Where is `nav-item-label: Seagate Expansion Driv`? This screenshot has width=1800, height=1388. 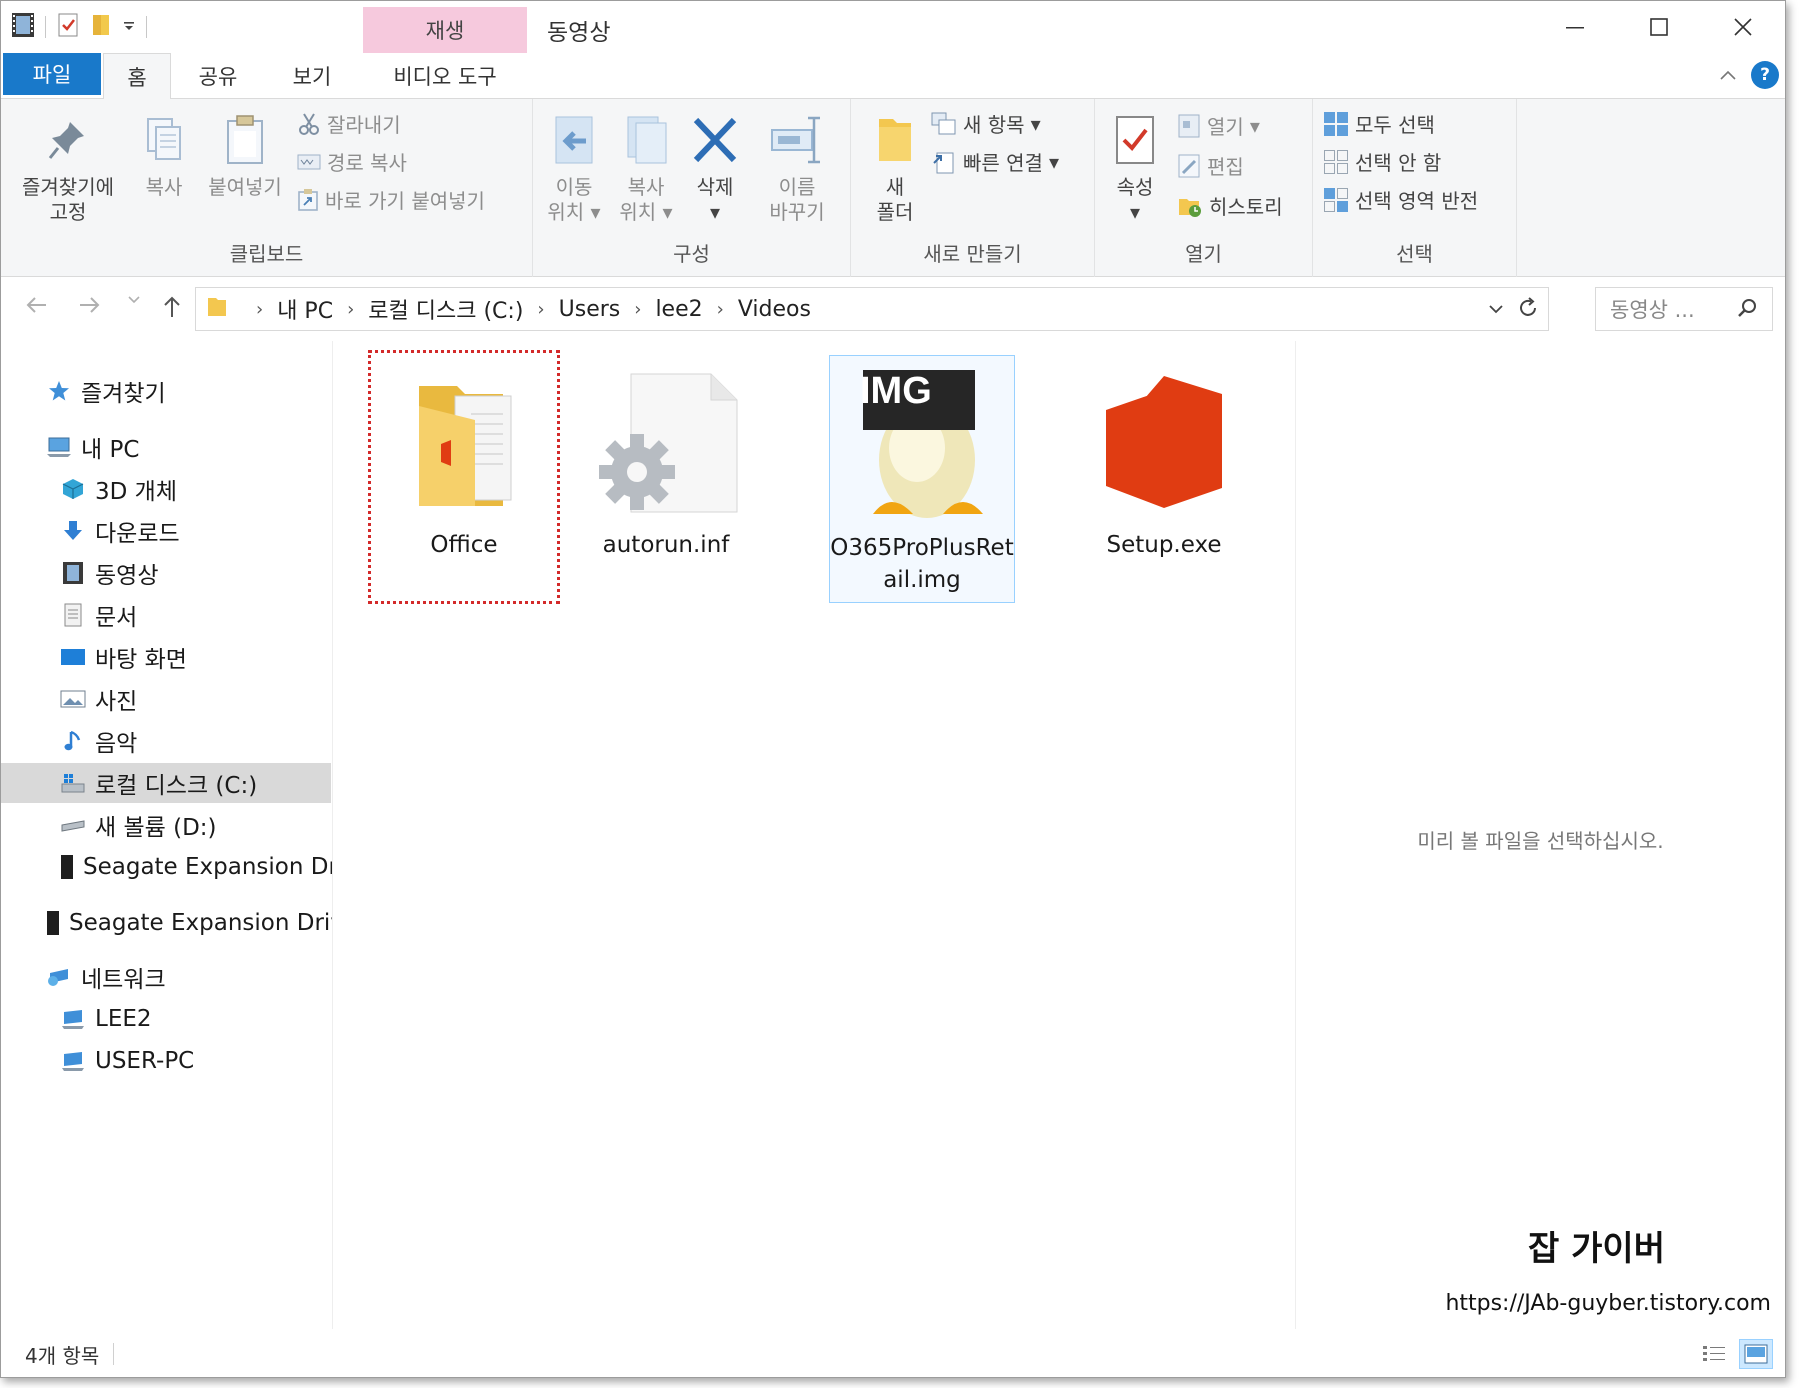
nav-item-label: Seagate Expansion Driv is located at coordinates (201, 923).